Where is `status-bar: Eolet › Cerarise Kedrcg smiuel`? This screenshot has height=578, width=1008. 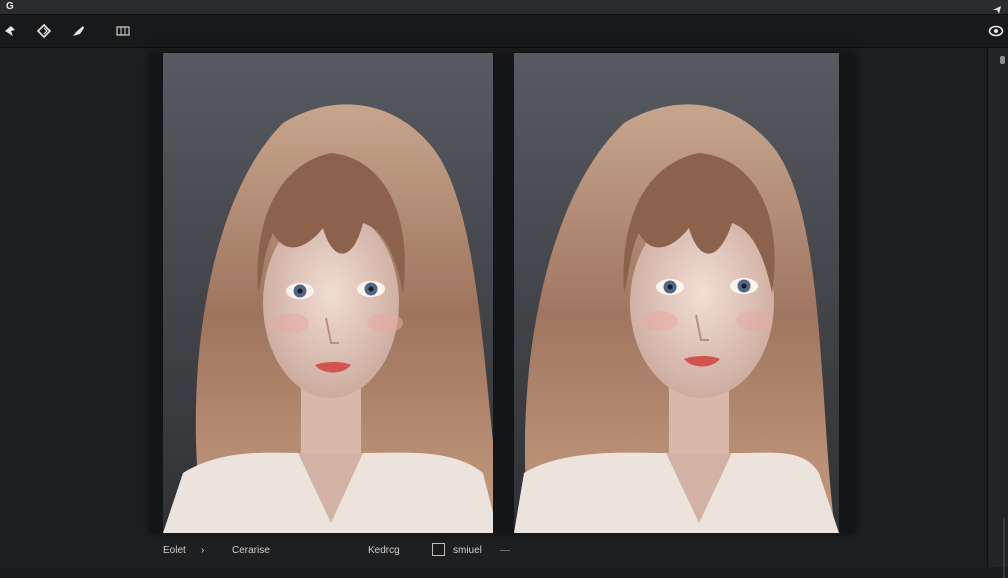 status-bar: Eolet › Cerarise Kedrcg smiuel is located at coordinates (502, 551).